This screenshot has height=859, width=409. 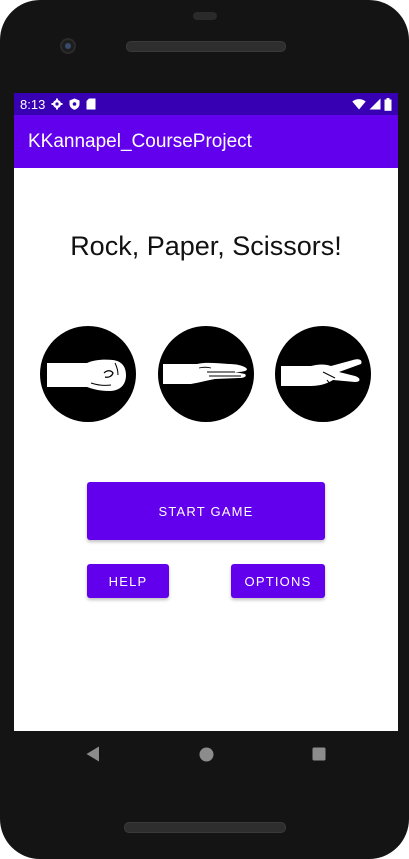 What do you see at coordinates (278, 581) in the screenshot?
I see `options-button: OPTIONS` at bounding box center [278, 581].